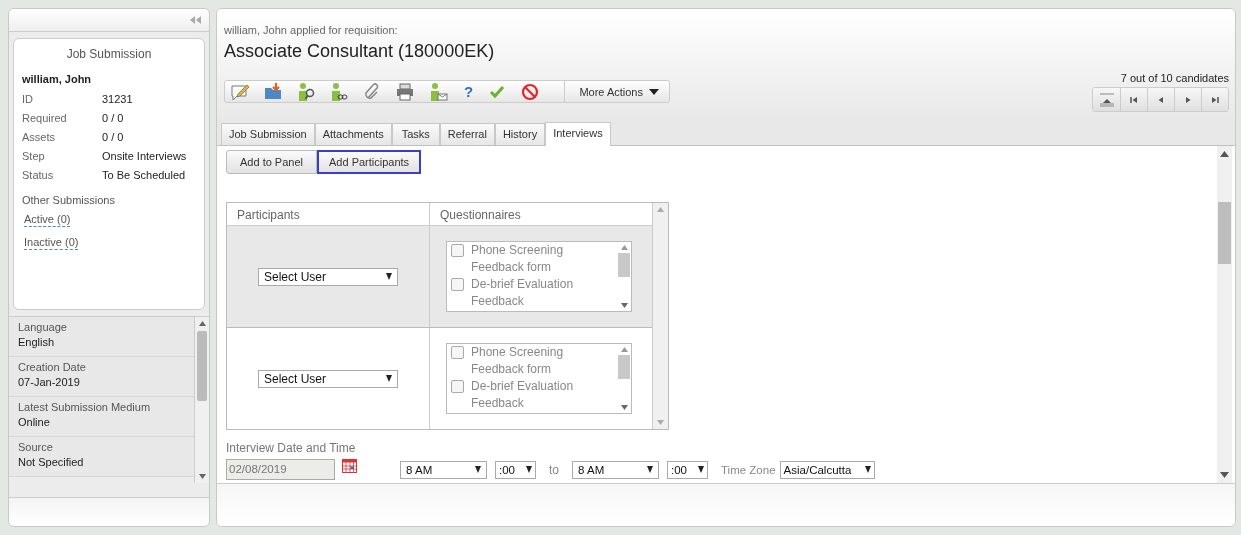 This screenshot has width=1241, height=535. Describe the element at coordinates (144, 155) in the screenshot. I see `field-value: Onsite Interviews` at that location.